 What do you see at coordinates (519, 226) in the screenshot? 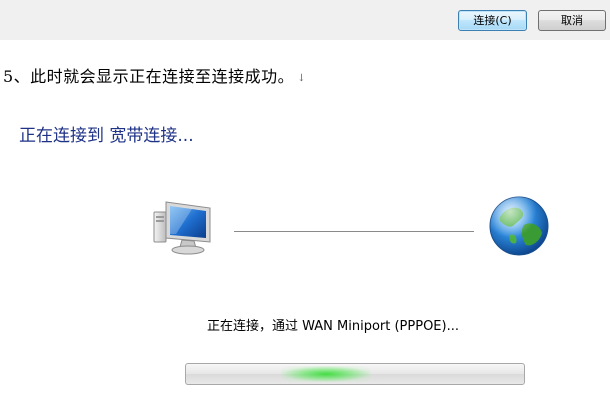
I see `globe-icon` at bounding box center [519, 226].